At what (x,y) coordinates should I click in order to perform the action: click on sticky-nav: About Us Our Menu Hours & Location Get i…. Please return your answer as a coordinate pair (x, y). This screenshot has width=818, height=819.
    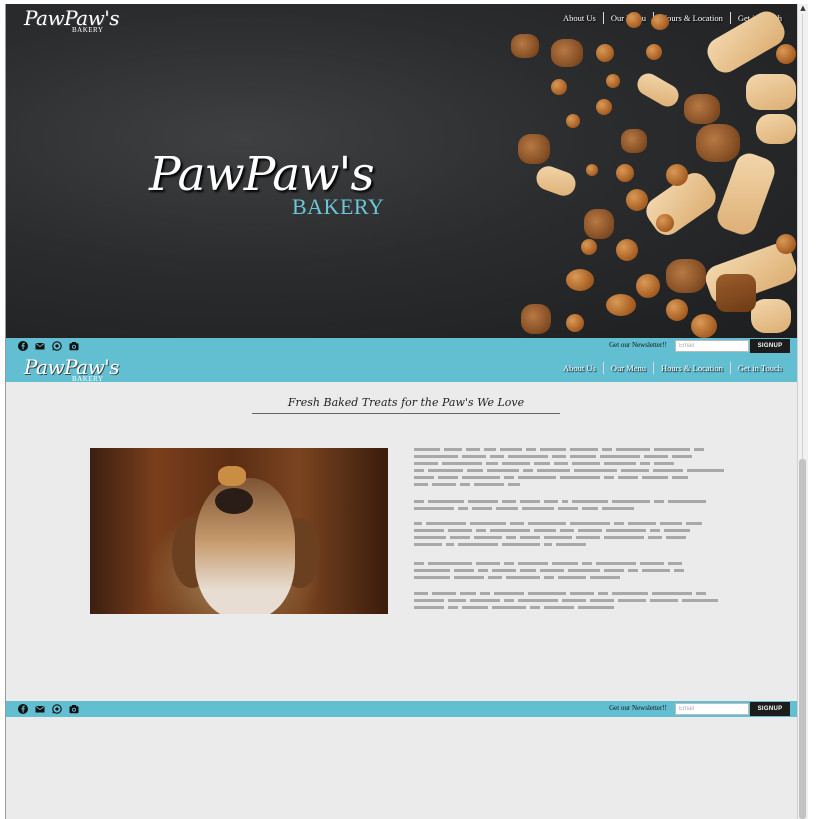
    Looking at the image, I should click on (672, 368).